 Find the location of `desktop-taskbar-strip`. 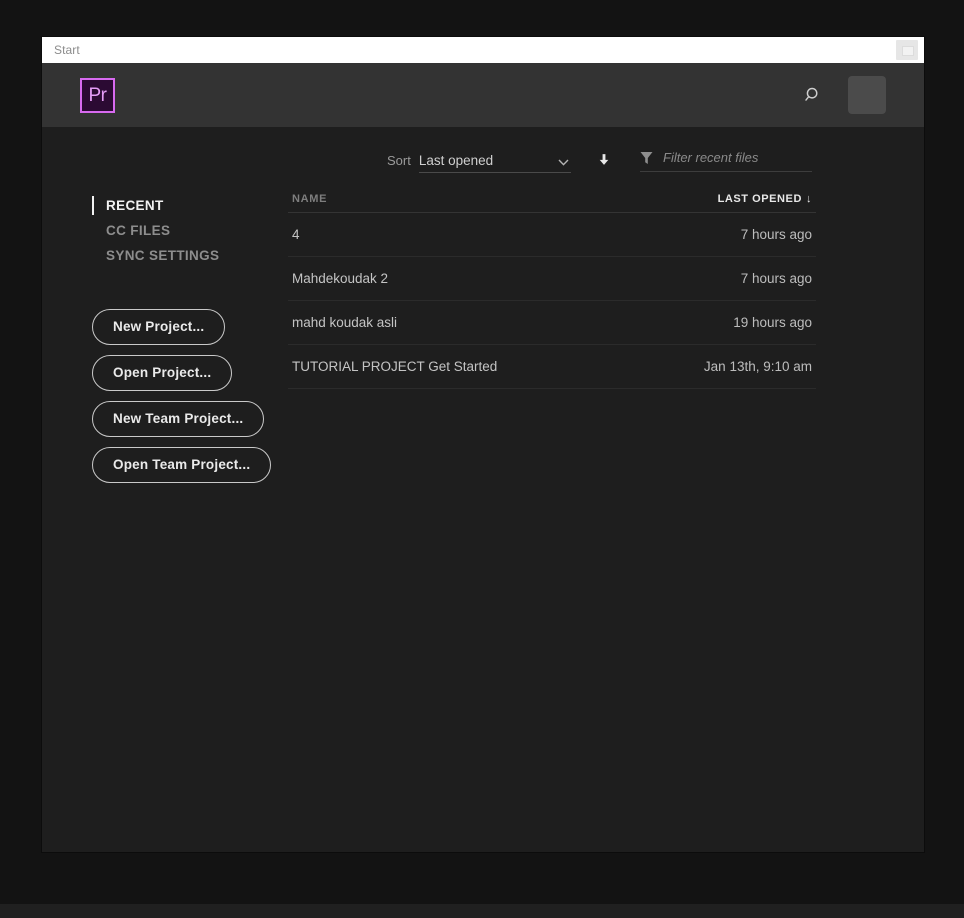

desktop-taskbar-strip is located at coordinates (482, 911).